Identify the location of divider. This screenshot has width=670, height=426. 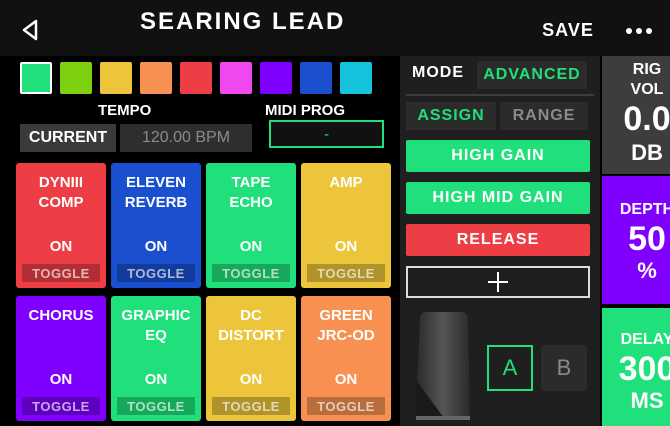
(500, 95).